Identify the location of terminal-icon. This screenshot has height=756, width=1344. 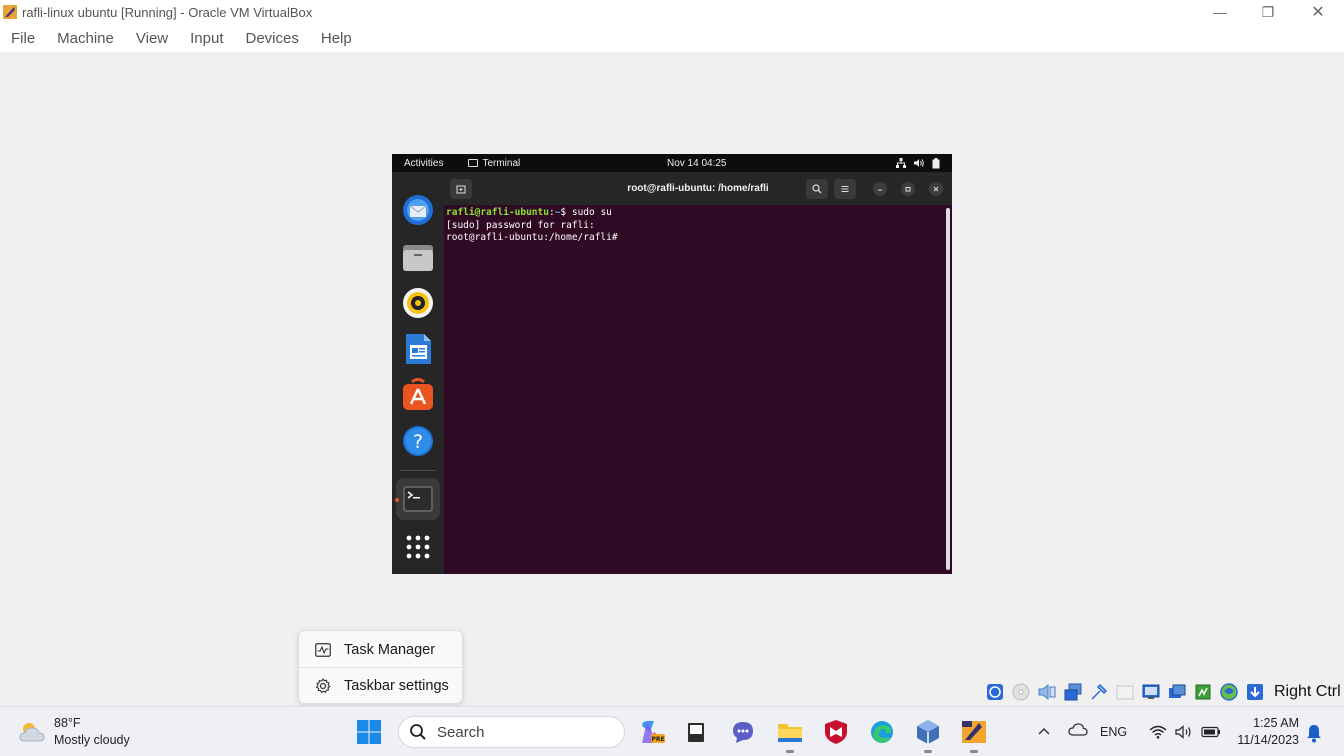
(418, 499).